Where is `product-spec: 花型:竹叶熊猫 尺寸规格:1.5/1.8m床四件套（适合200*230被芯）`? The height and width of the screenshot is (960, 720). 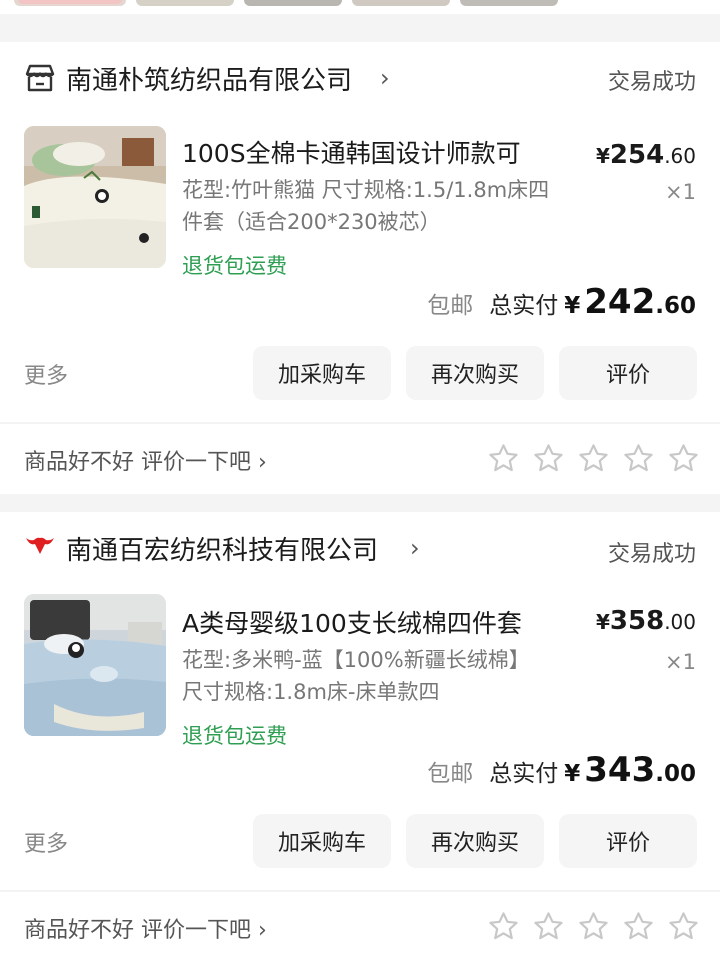 product-spec: 花型:竹叶熊猫 尺寸规格:1.5/1.8m床四件套（适合200*230被芯） is located at coordinates (366, 206).